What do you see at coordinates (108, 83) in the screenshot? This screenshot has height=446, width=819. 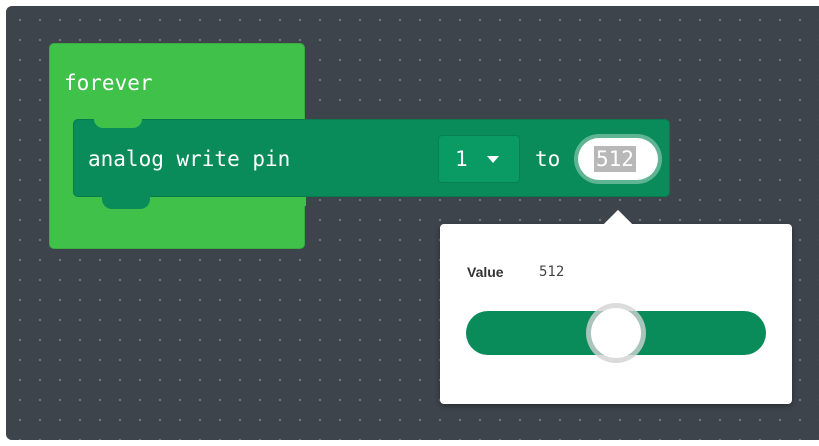 I see `forever-label: forever` at bounding box center [108, 83].